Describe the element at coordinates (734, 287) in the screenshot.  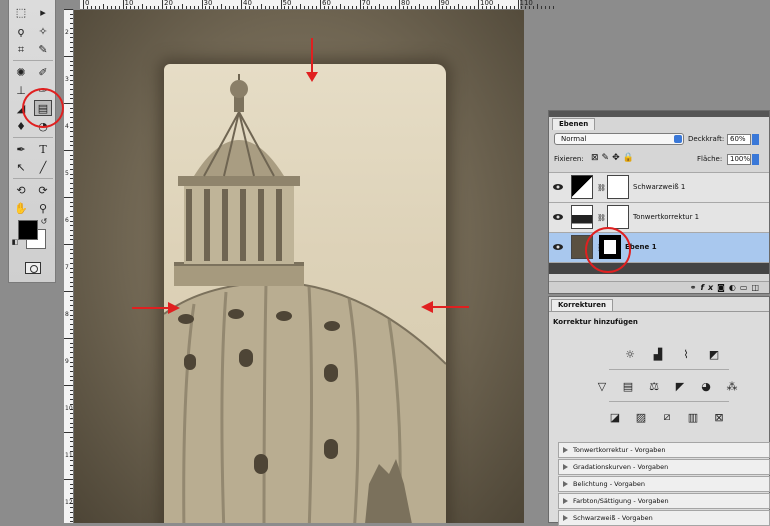
I see `adjustment-layer-icon: ◐` at that location.